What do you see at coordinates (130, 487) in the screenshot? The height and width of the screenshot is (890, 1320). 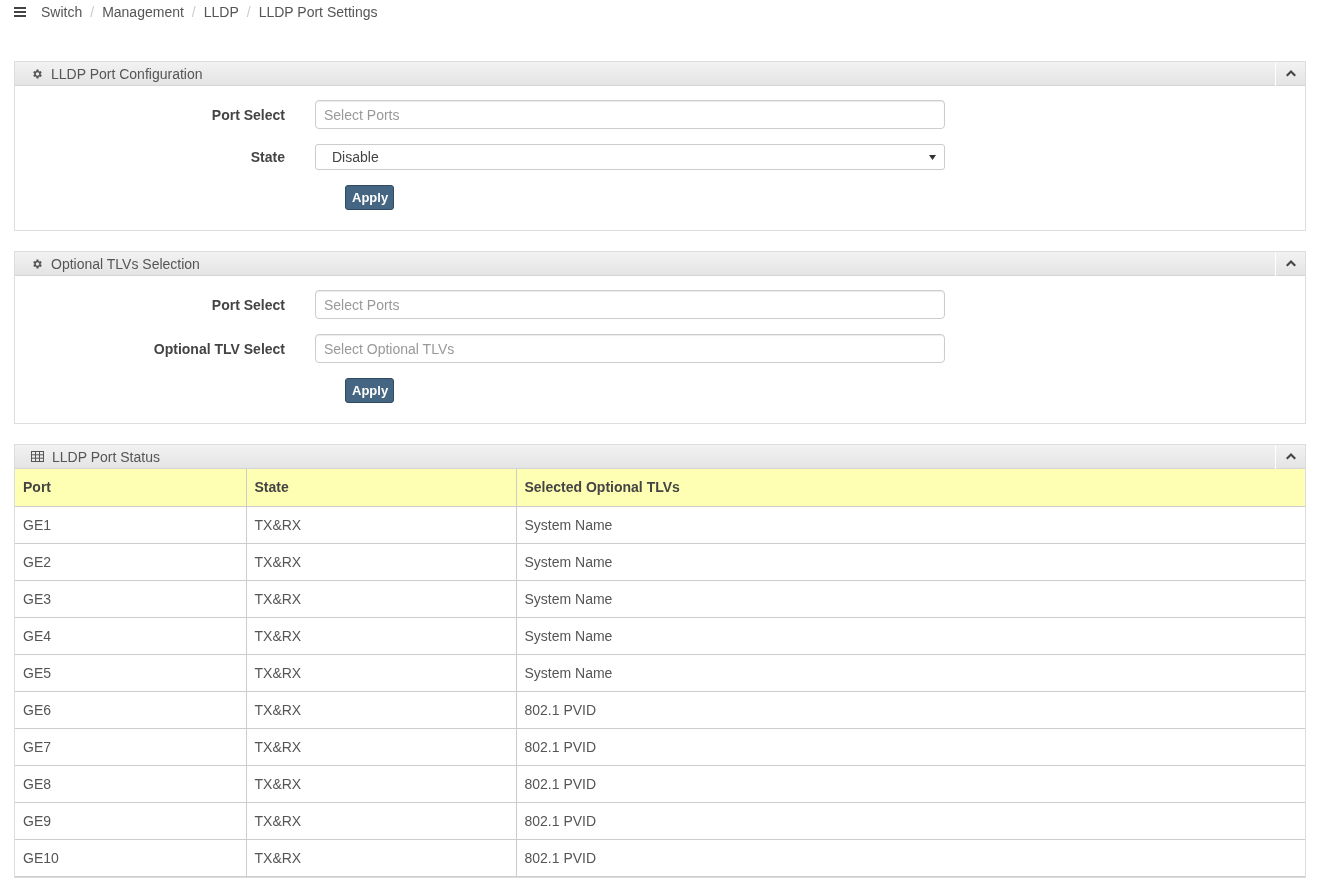 I see `column-header: Port` at bounding box center [130, 487].